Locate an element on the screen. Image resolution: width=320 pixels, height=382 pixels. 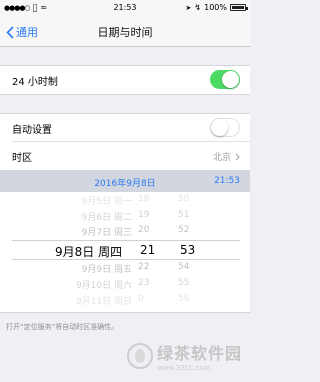
picker-minute: 53 is located at coordinates (188, 250).